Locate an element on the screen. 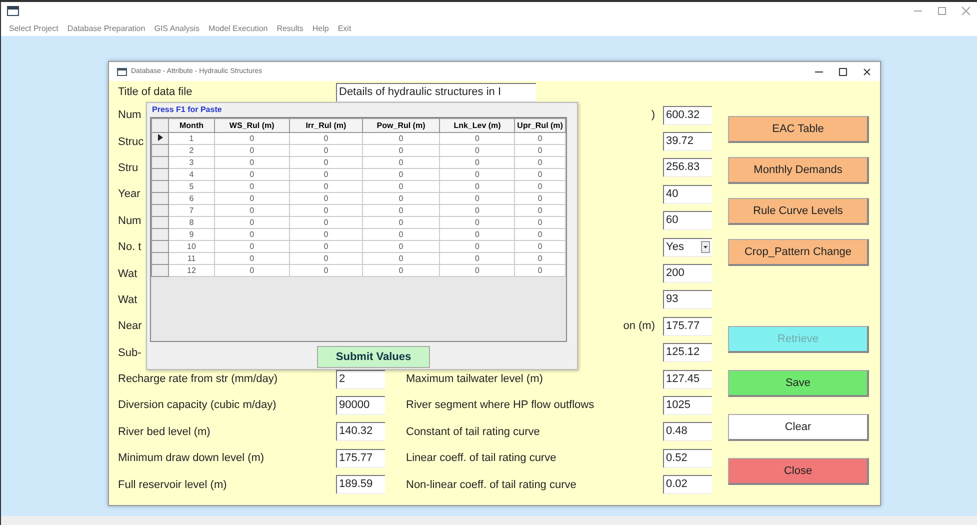  menu-item: Select Project is located at coordinates (33, 28).